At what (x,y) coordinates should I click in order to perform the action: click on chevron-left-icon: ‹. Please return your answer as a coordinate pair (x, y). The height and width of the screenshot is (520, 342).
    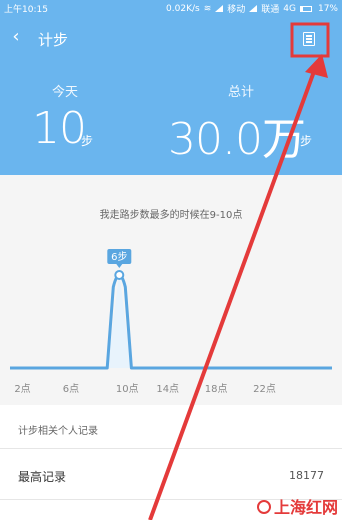
    Looking at the image, I should click on (16, 36).